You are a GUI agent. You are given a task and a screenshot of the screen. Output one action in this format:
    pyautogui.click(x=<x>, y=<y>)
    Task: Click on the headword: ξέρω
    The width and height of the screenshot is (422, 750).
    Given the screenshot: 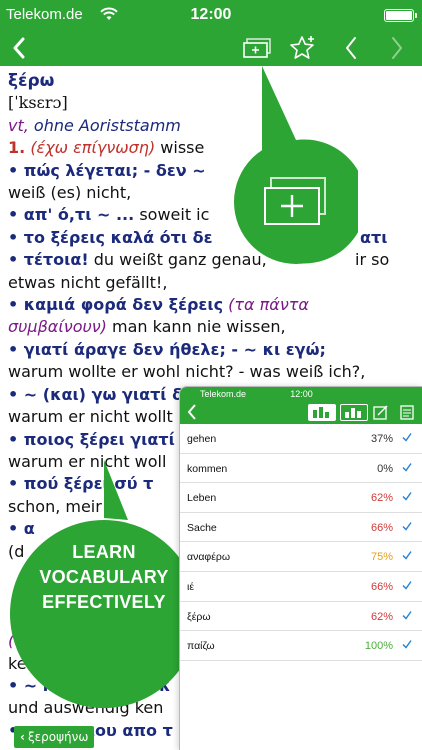 What is the action you would take?
    pyautogui.click(x=31, y=81)
    